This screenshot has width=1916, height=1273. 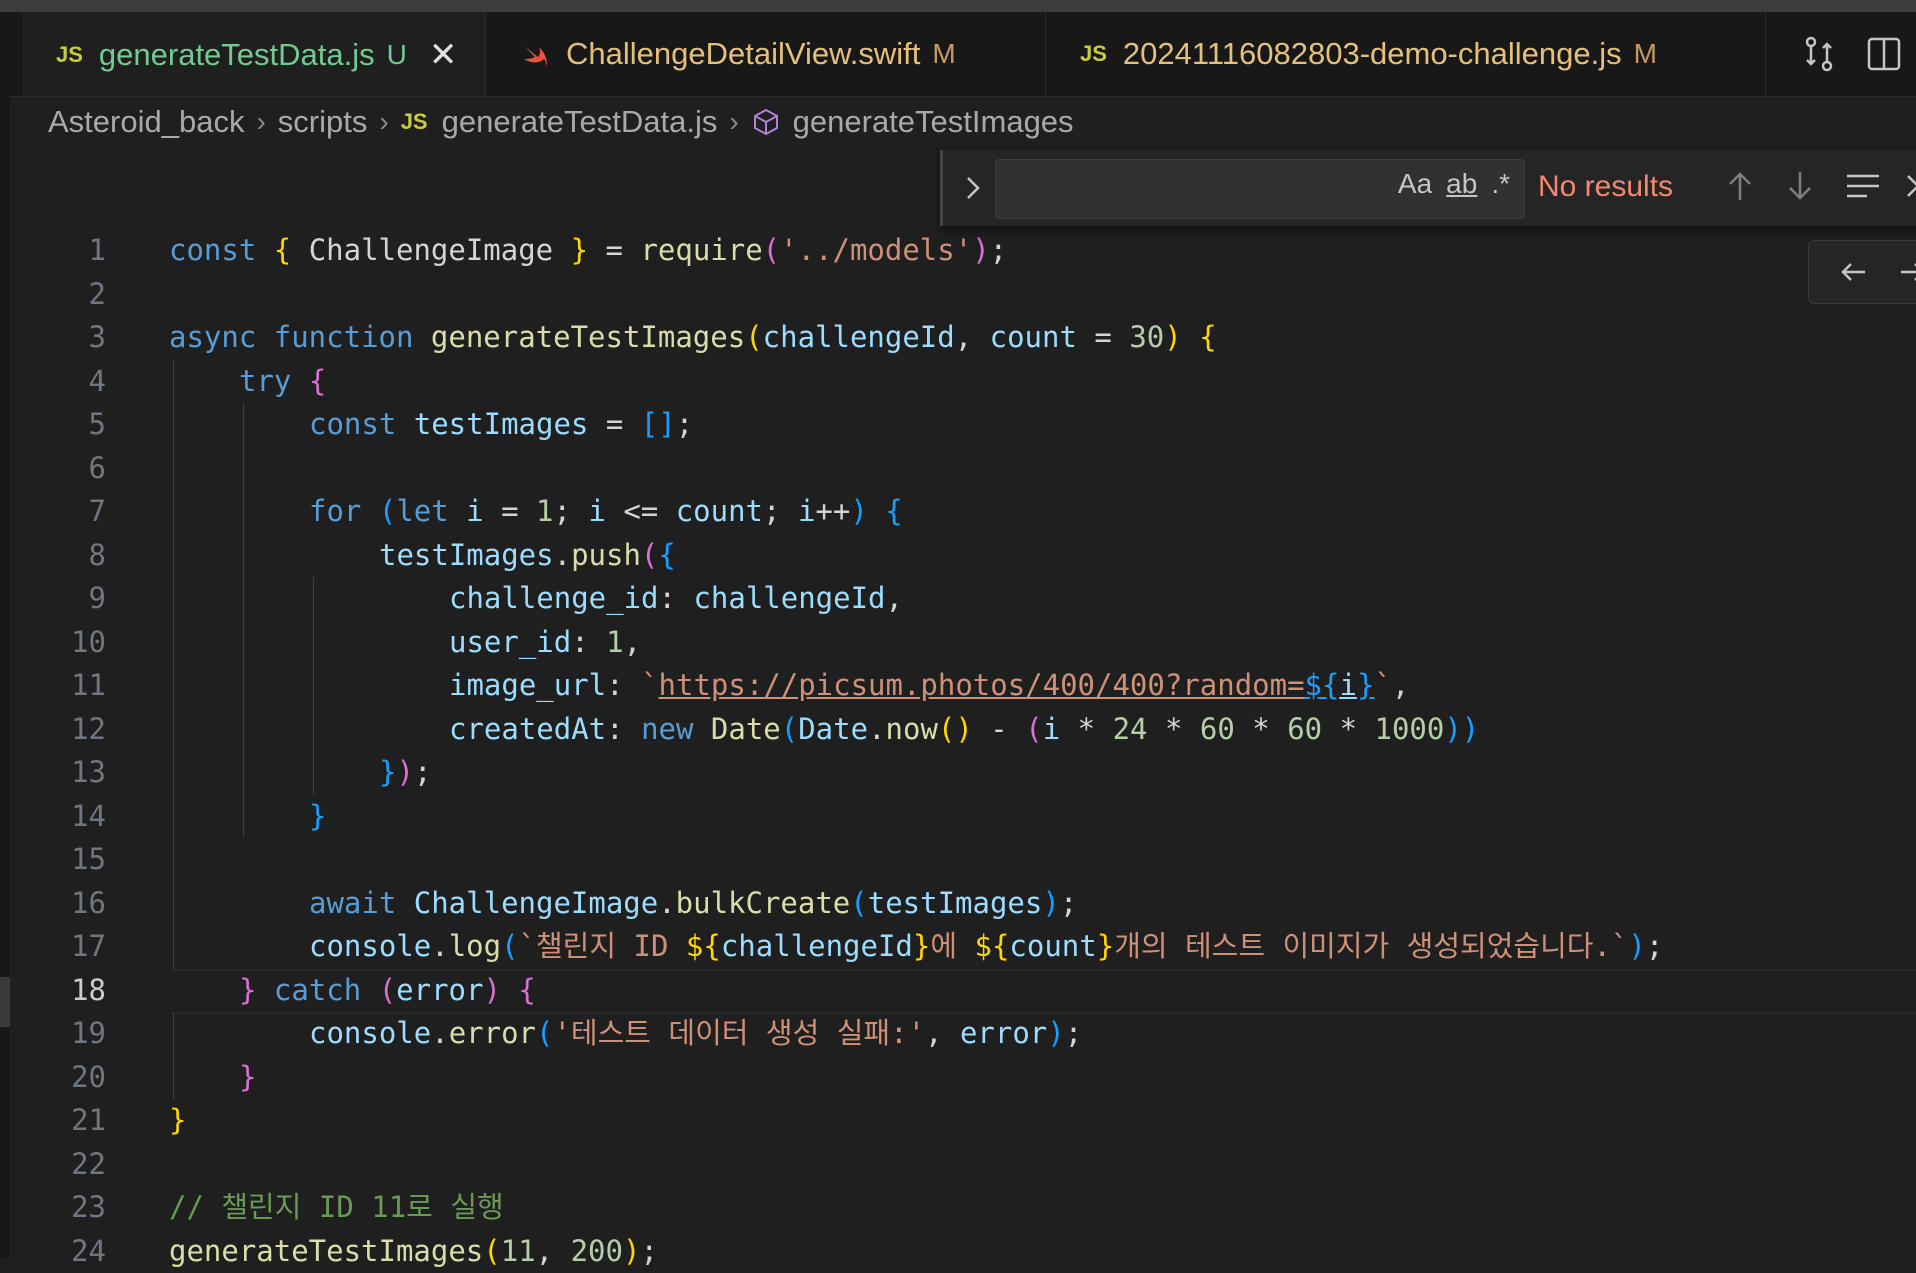 I want to click on open-changes-icon, so click(x=1819, y=54).